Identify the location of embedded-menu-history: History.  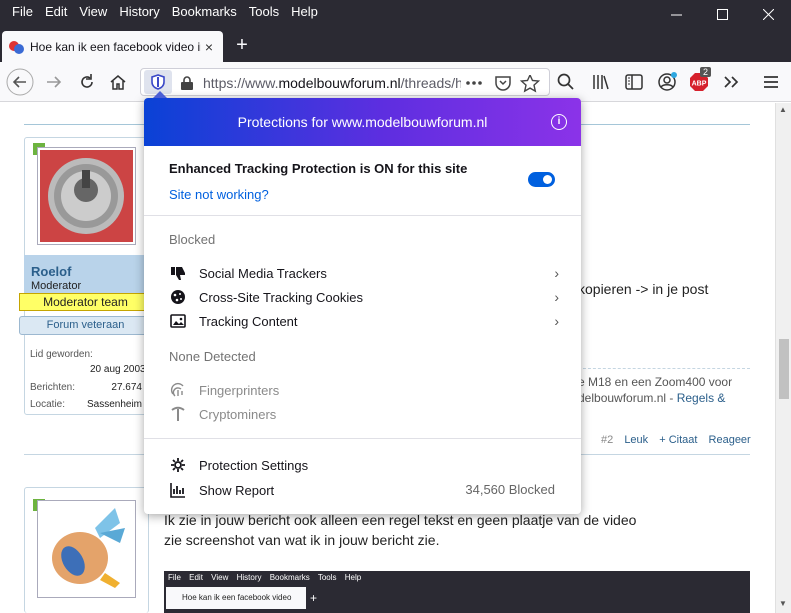
(249, 577).